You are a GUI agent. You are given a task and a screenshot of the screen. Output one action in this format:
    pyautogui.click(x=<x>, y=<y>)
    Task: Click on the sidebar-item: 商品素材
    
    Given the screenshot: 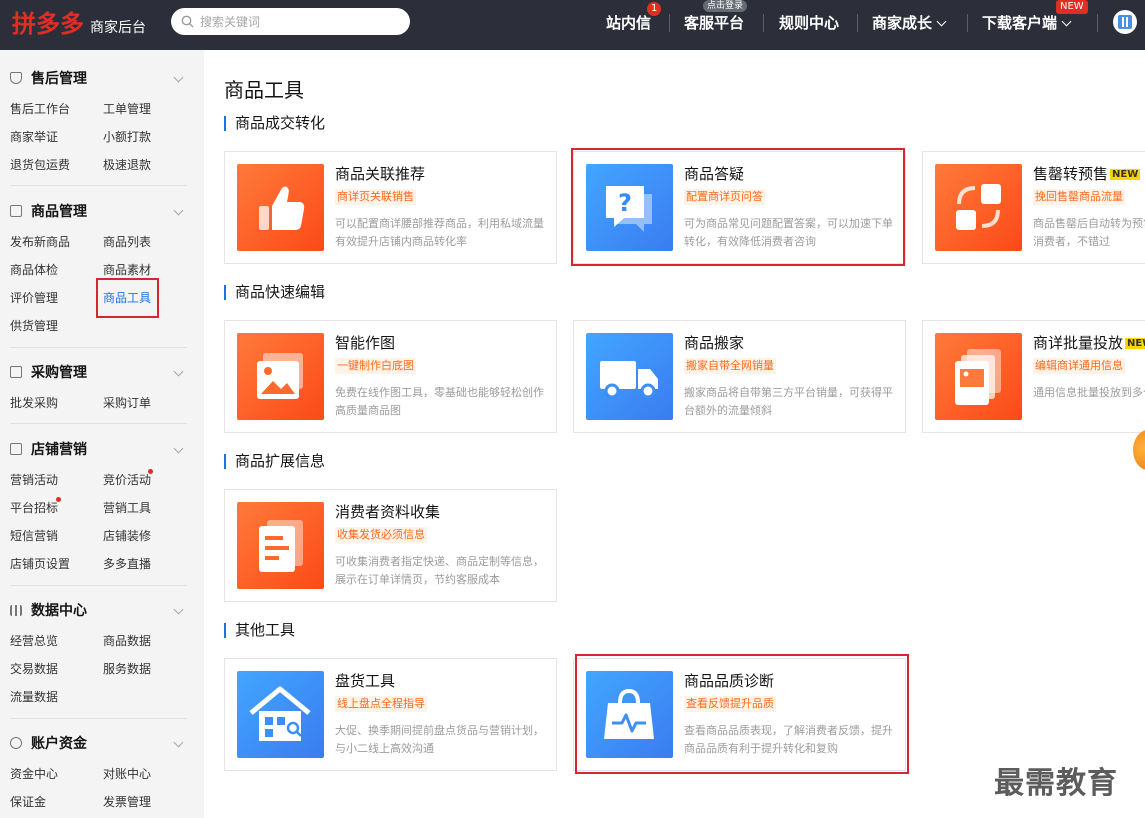 What is the action you would take?
    pyautogui.click(x=127, y=270)
    